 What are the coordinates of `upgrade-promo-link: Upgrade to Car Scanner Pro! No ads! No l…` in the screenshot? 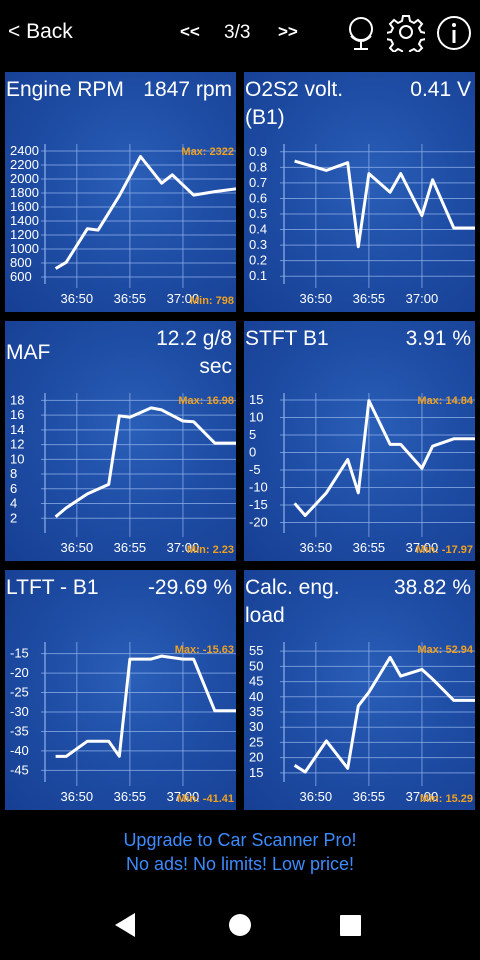 It's located at (240, 852).